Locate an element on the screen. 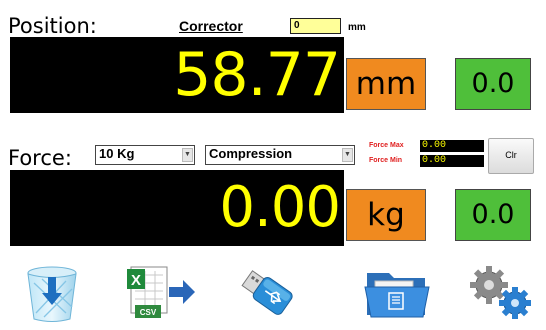  recycle-bin-icon is located at coordinates (52, 294).